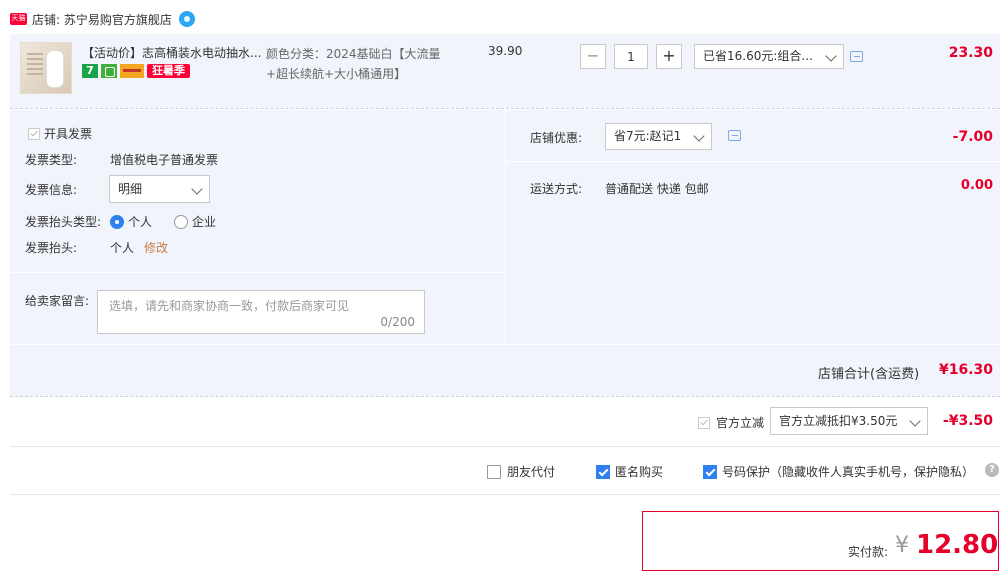 The width and height of the screenshot is (1005, 571). I want to click on credit-card-icon, so click(132, 71).